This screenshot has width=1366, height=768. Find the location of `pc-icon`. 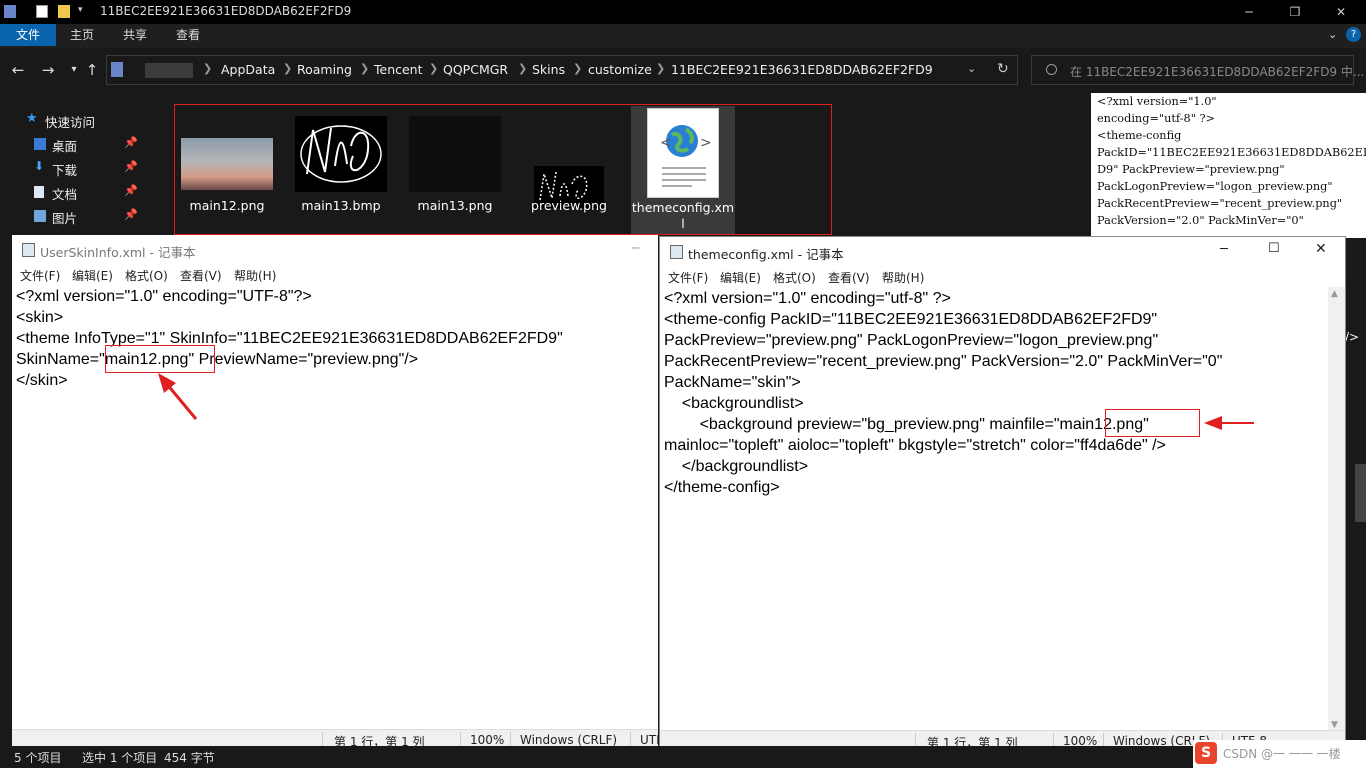

pc-icon is located at coordinates (117, 69).